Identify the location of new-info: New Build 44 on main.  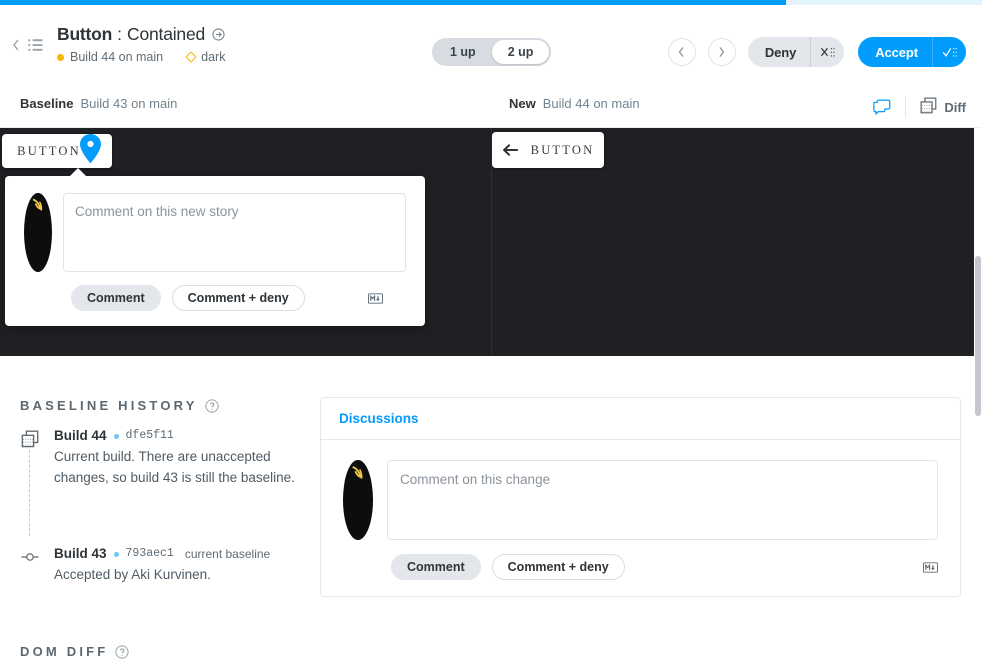
(574, 103).